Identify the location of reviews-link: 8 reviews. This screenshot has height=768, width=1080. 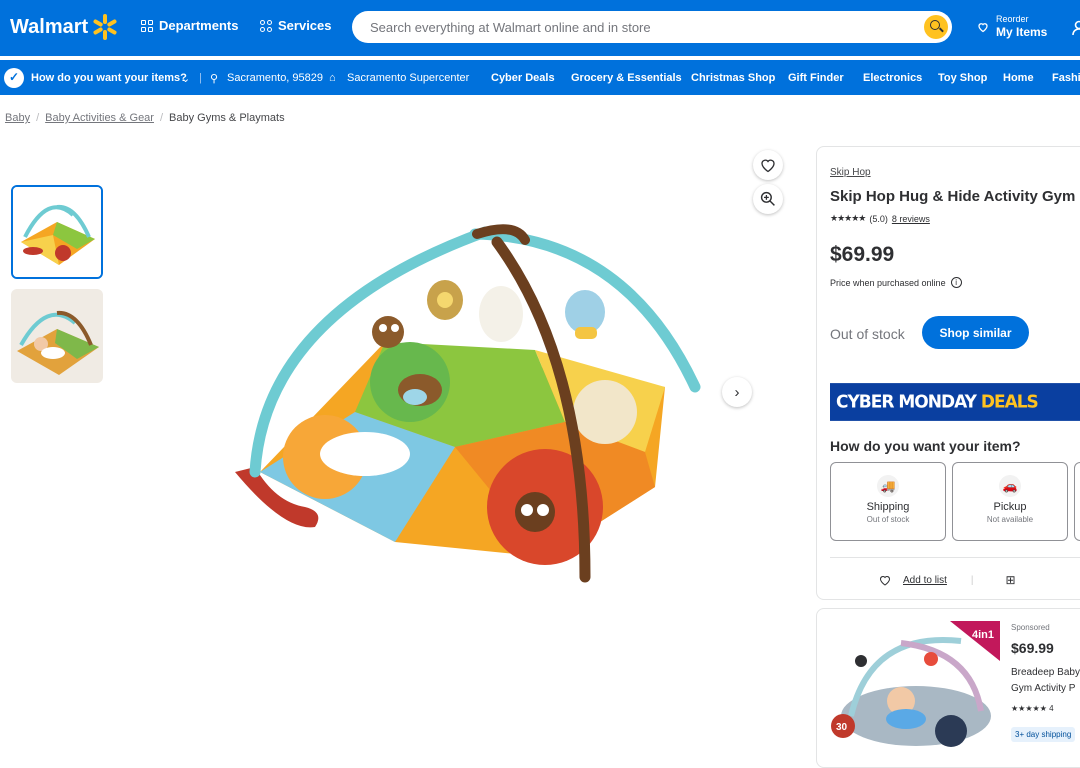
(911, 219).